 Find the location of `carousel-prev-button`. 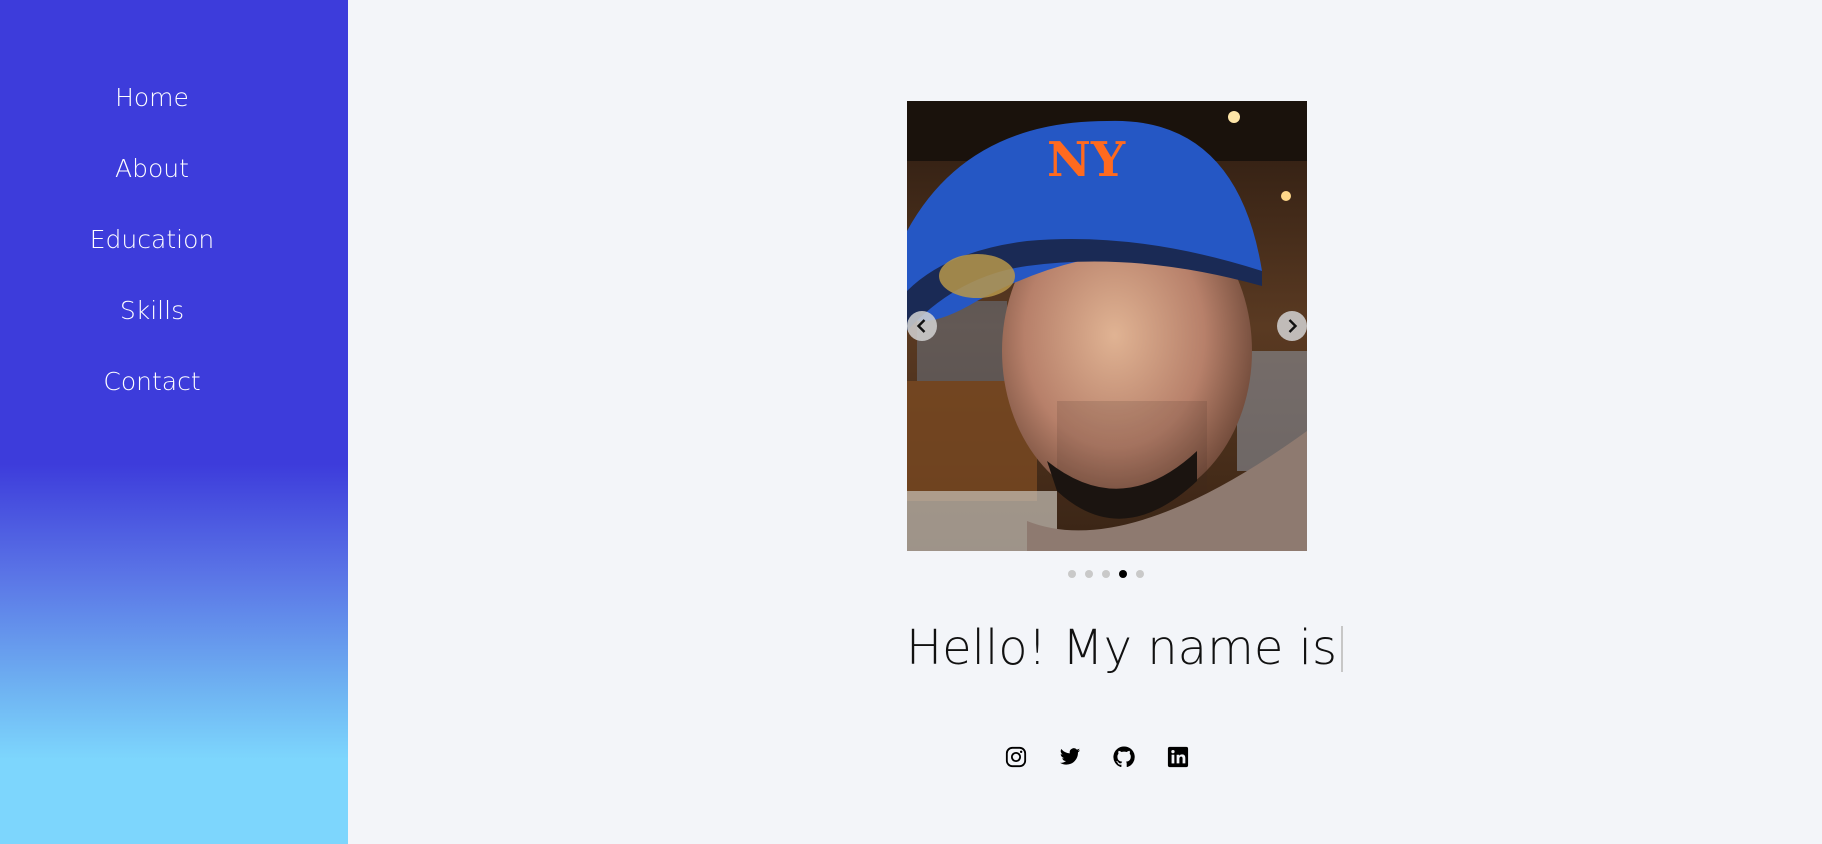

carousel-prev-button is located at coordinates (922, 326).